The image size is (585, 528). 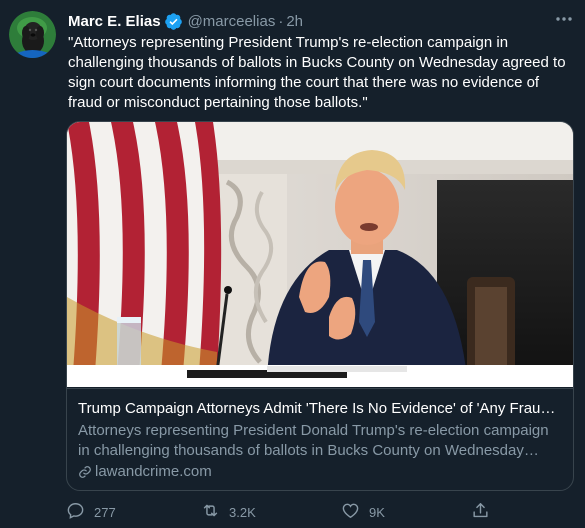 I want to click on retweet-button: 3.2K, so click(x=228, y=512).